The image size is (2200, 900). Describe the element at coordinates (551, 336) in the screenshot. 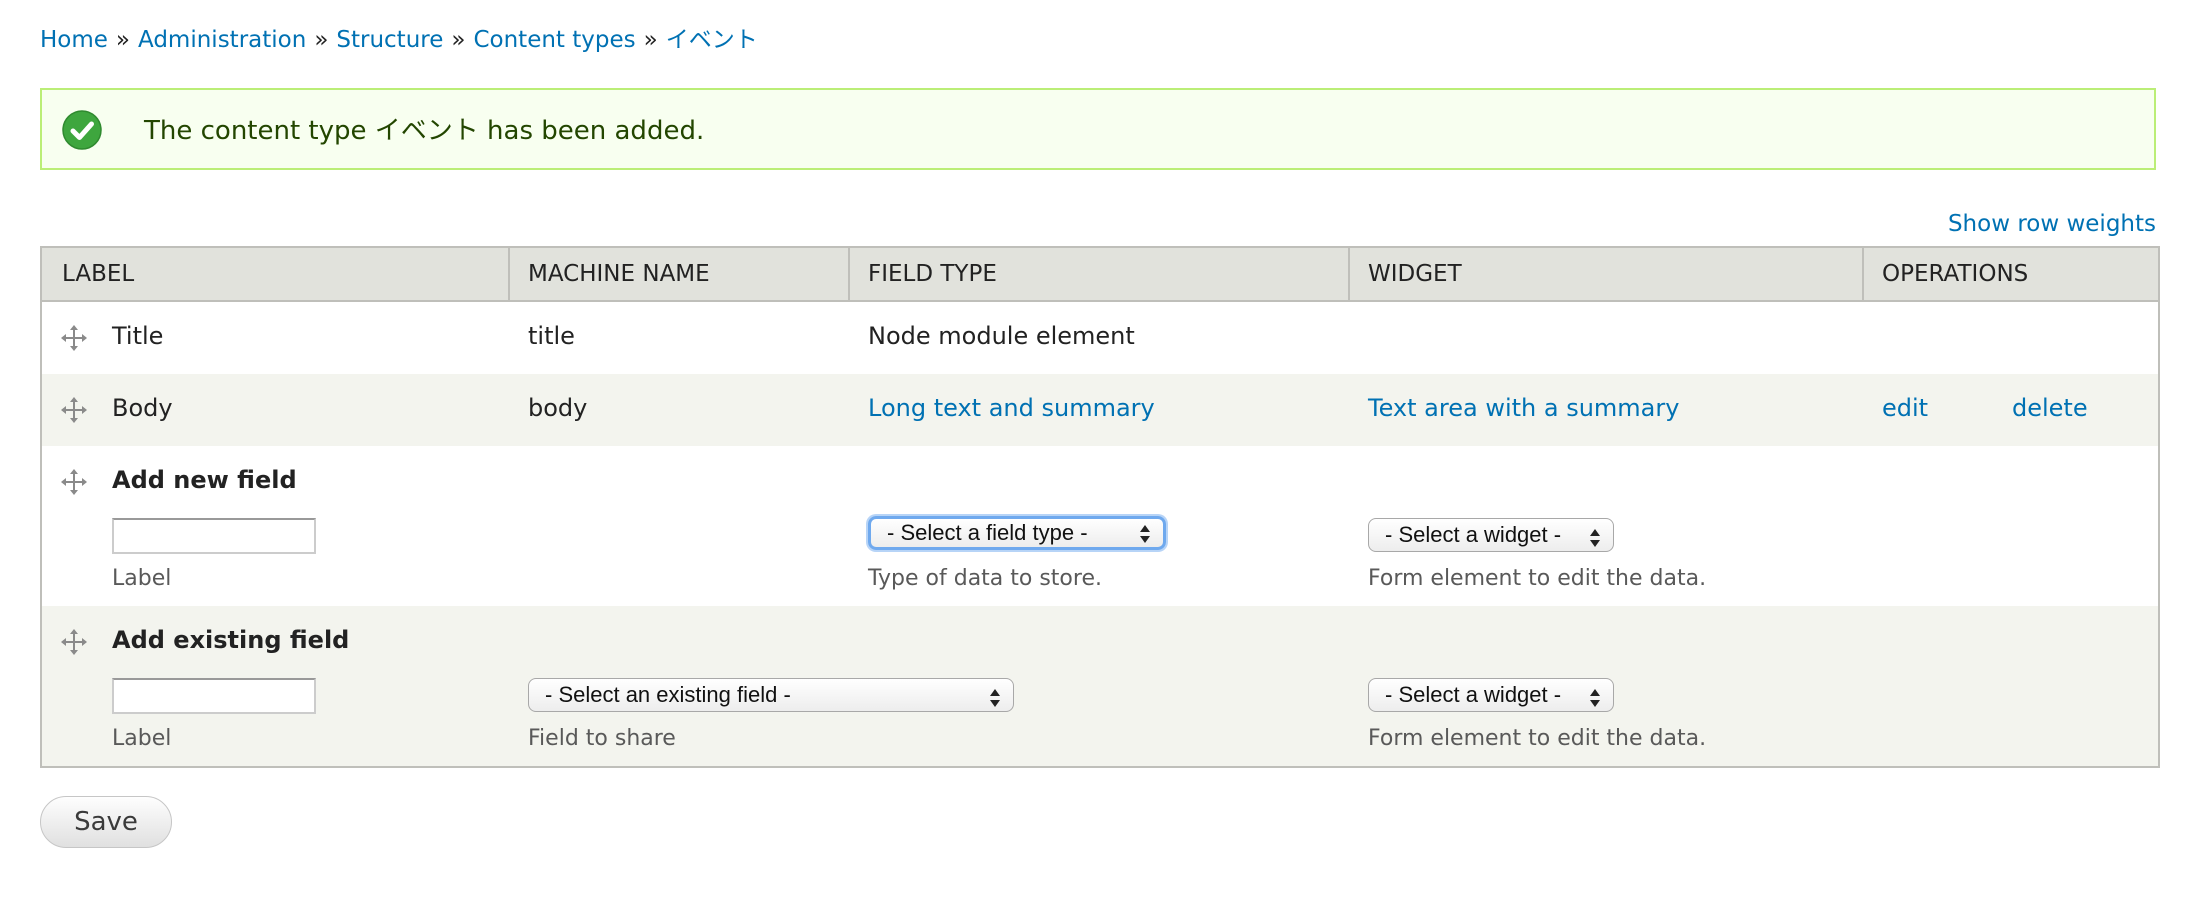

I see `row-machine-name: title` at that location.